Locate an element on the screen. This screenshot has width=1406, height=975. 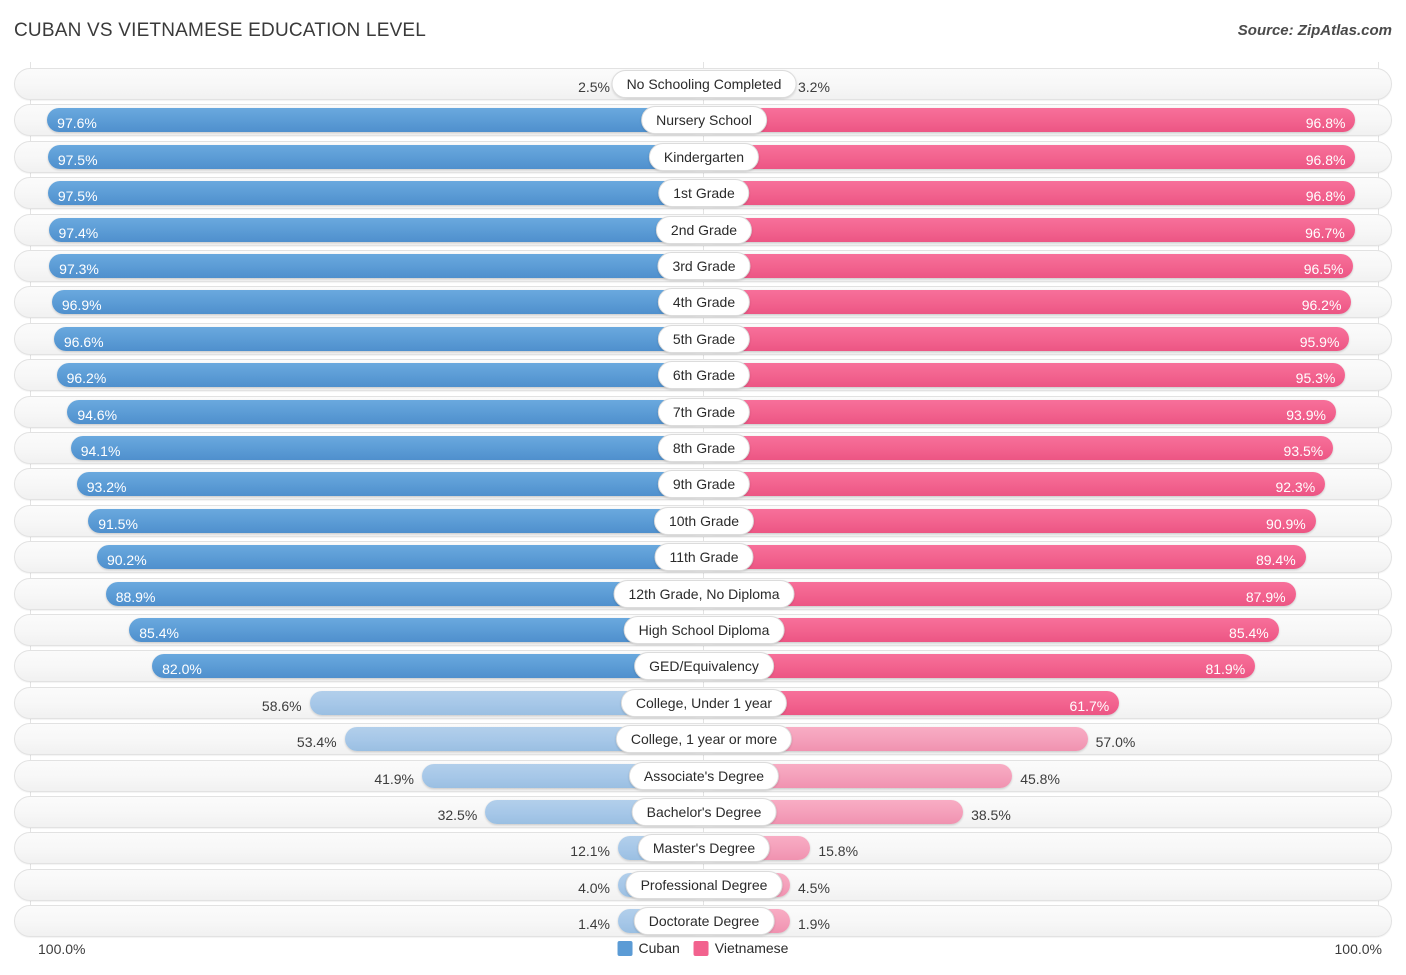
legend-item: Vietnamese is located at coordinates (740, 948).